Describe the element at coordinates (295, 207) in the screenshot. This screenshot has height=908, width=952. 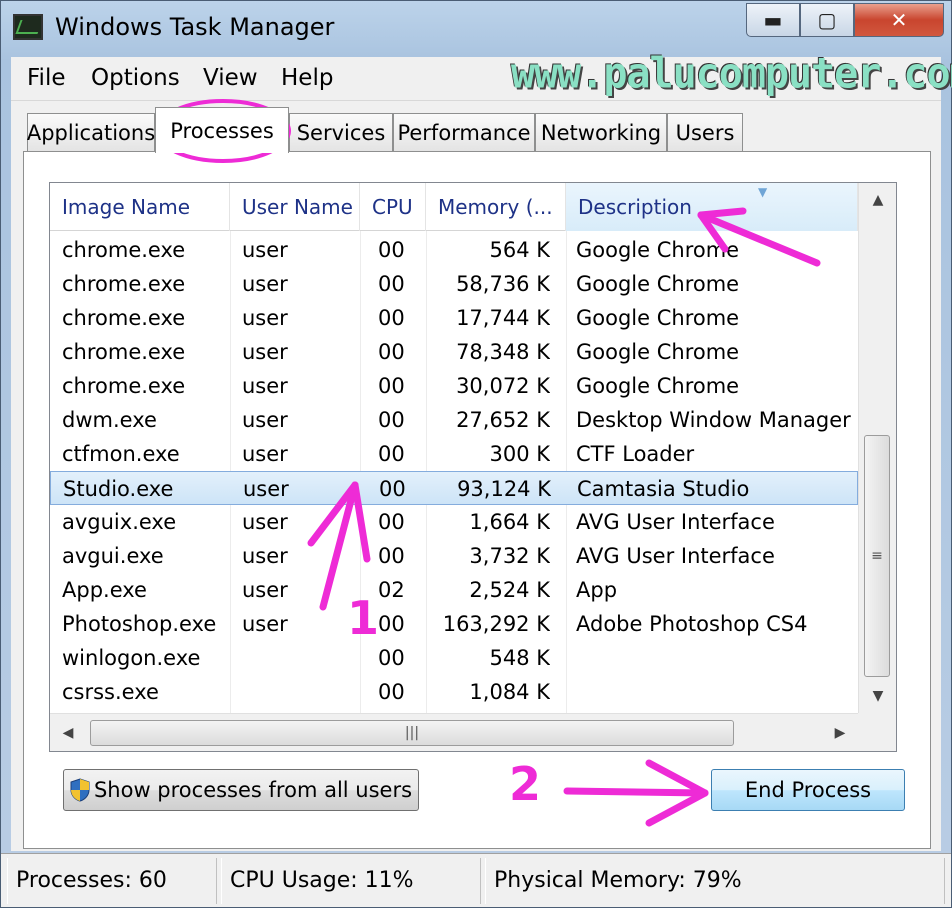
I see `column-header-user-name: User Name` at that location.